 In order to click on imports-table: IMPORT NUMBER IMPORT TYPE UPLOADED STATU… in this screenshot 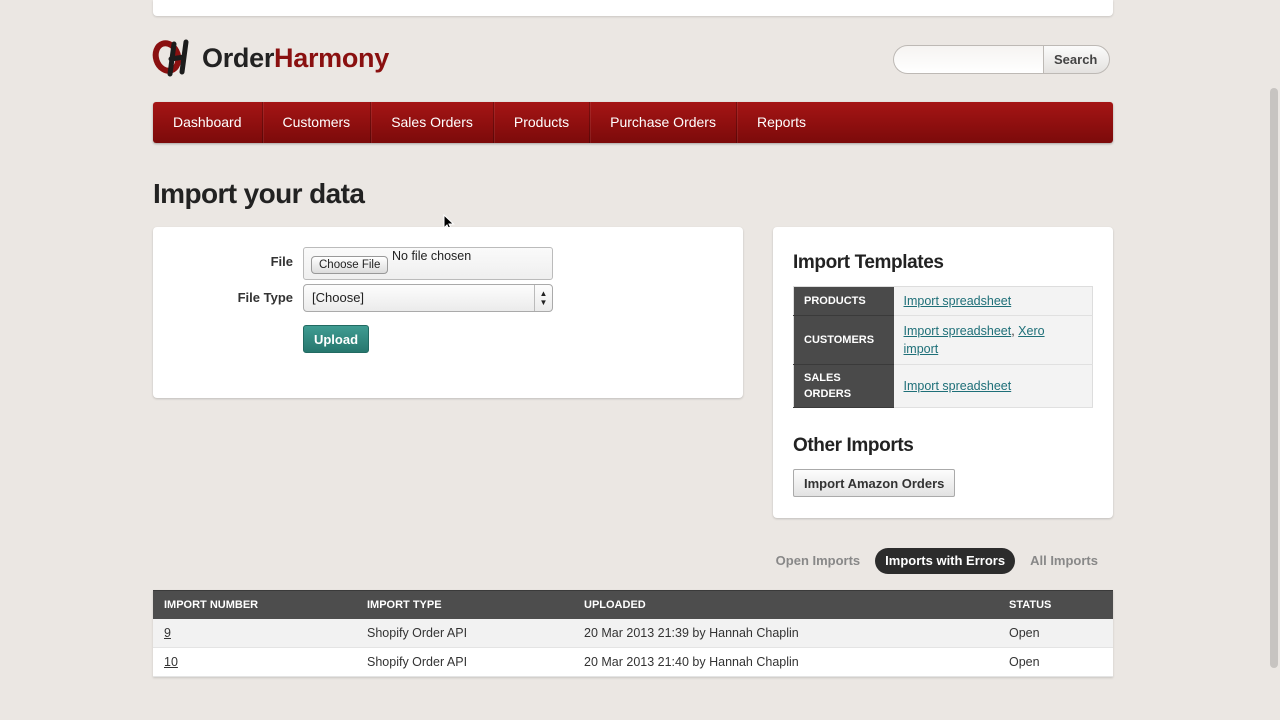, I will do `click(633, 633)`.